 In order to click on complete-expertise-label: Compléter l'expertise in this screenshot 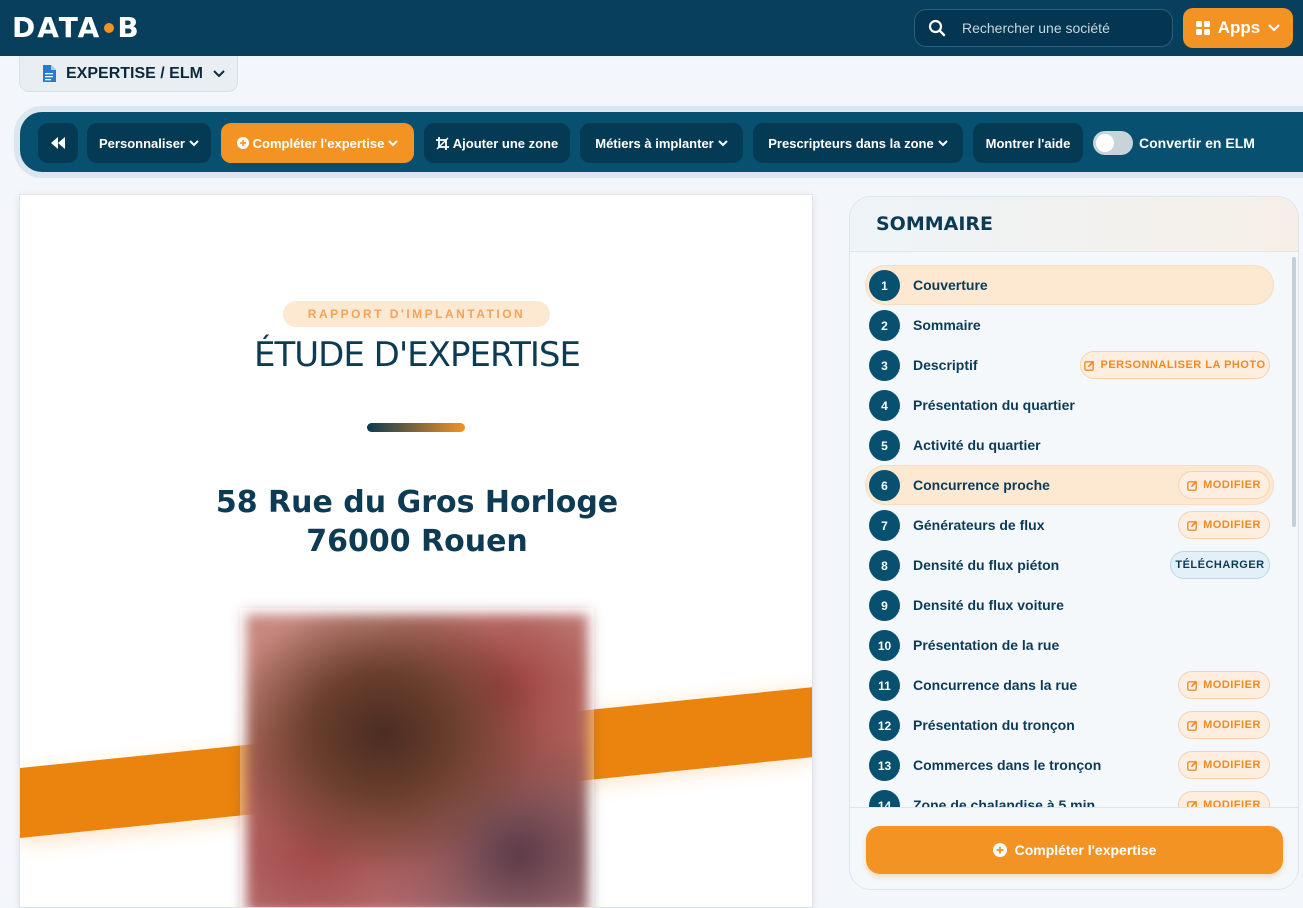, I will do `click(318, 143)`.